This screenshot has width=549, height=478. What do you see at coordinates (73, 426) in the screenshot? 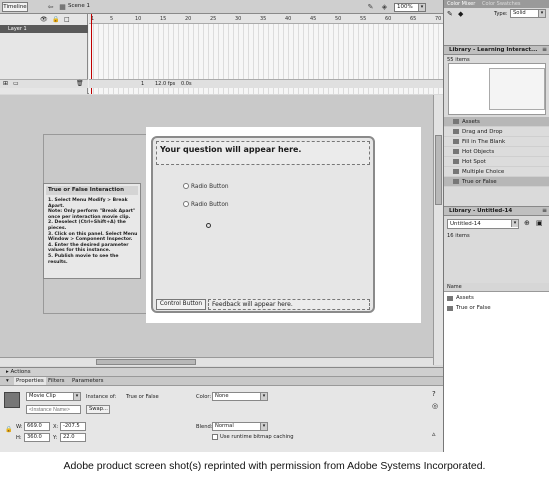
I see `x-input: -207.5` at bounding box center [73, 426].